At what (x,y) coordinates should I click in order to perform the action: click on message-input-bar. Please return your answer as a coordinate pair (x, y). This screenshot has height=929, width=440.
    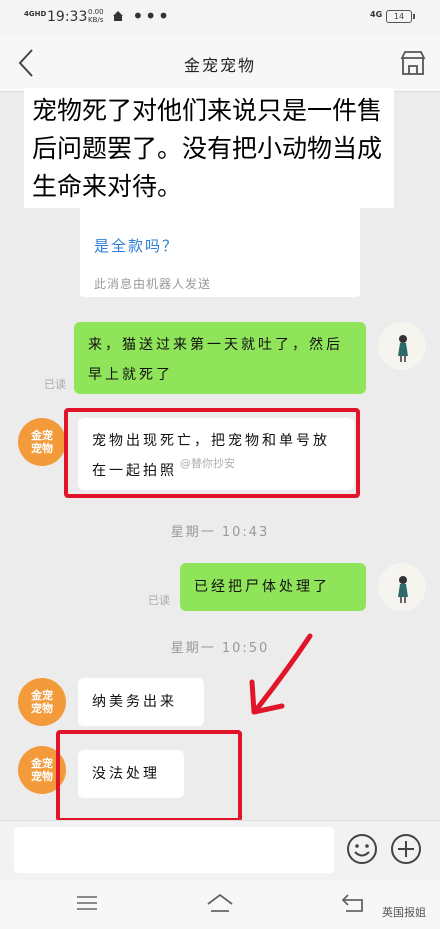
    Looking at the image, I should click on (220, 850).